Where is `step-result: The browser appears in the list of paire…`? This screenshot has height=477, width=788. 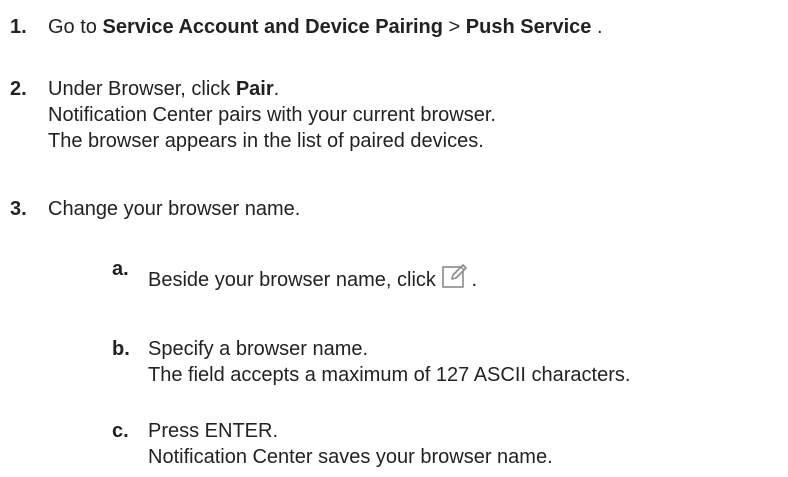 step-result: The browser appears in the list of paire… is located at coordinates (266, 141).